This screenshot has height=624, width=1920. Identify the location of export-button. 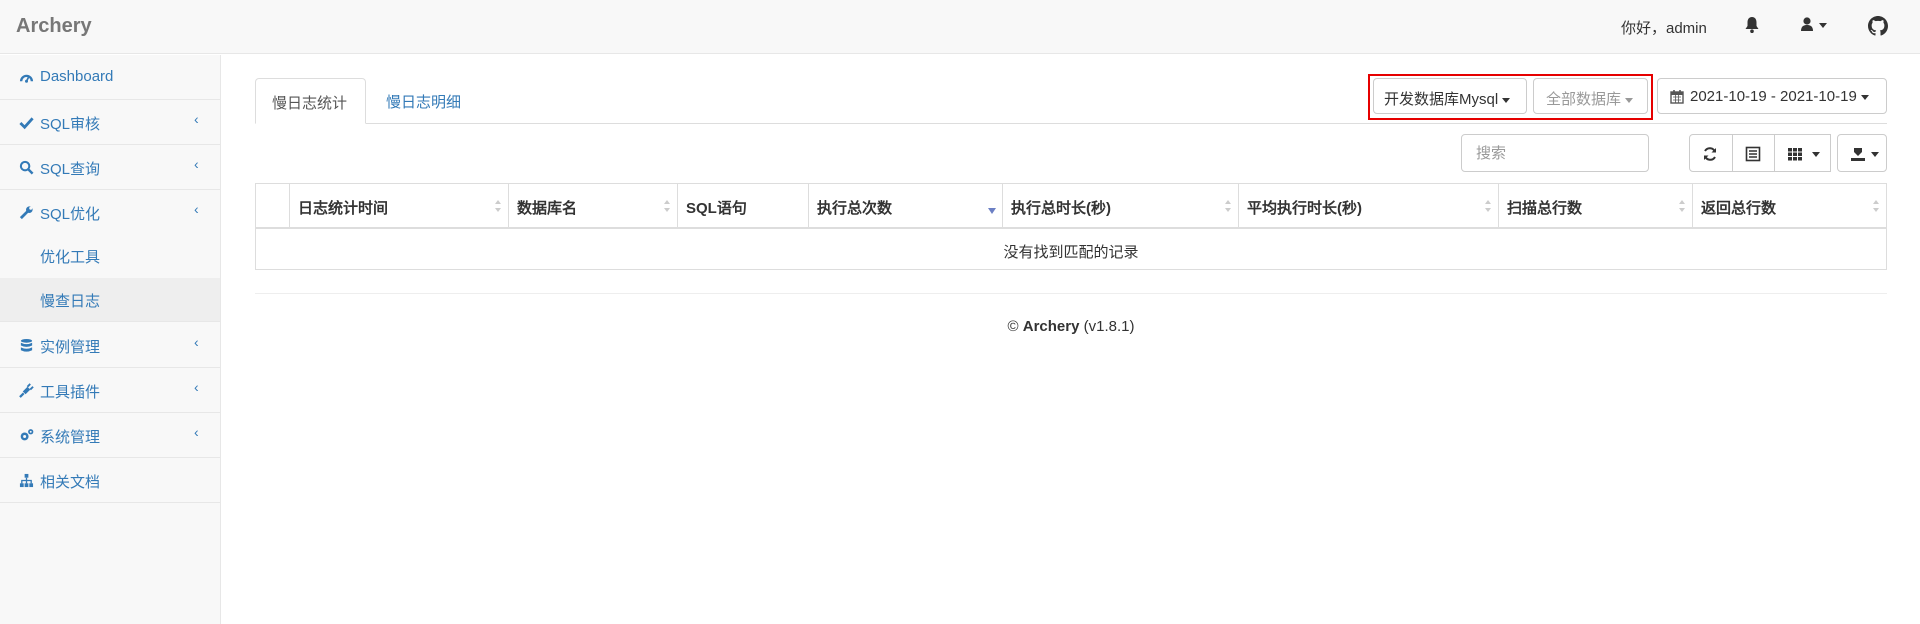
(1862, 153).